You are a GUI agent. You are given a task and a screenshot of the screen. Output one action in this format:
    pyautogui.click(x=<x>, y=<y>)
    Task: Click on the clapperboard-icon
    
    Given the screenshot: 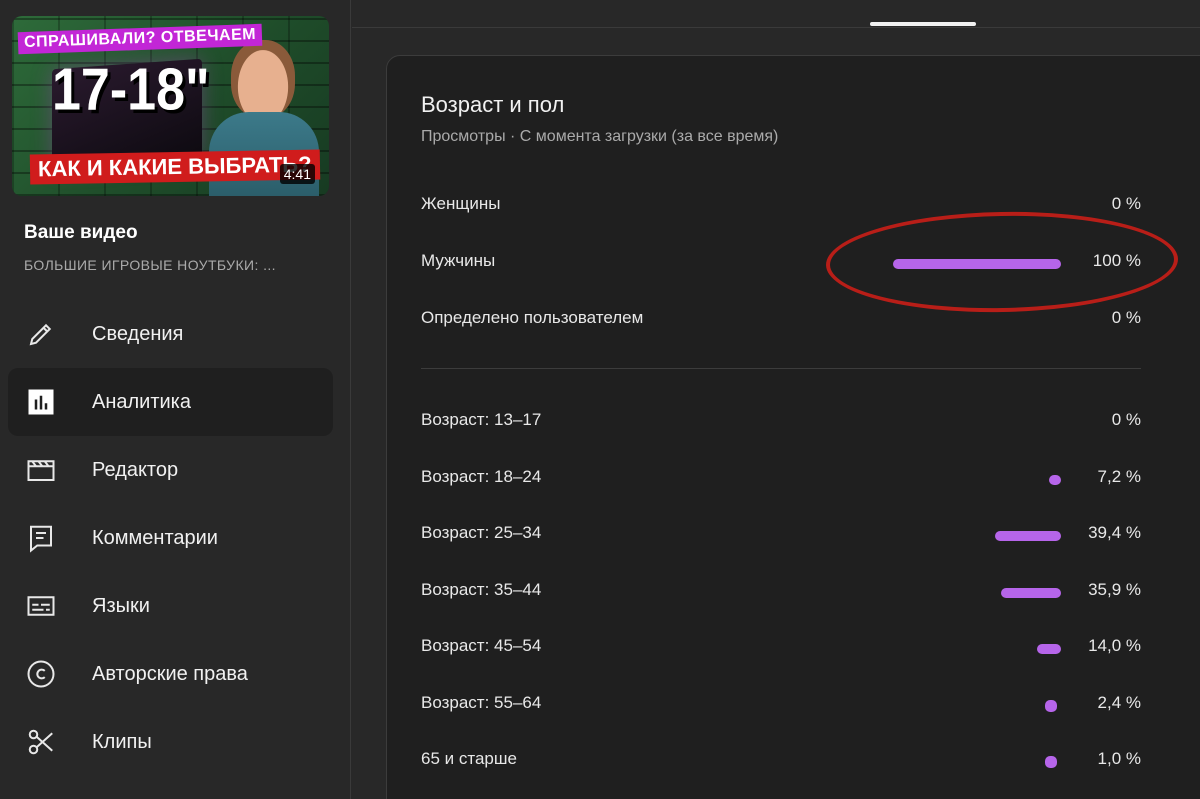 What is the action you would take?
    pyautogui.click(x=41, y=470)
    